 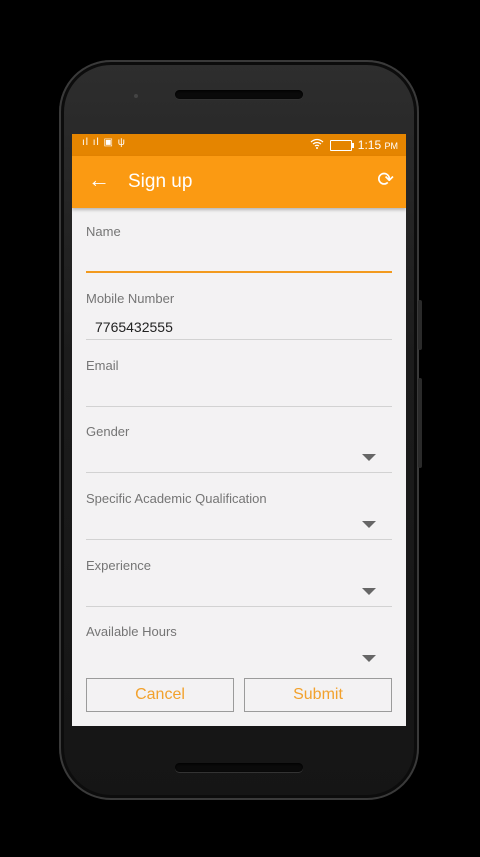 What do you see at coordinates (239, 644) in the screenshot?
I see `hours-select: Available Hours` at bounding box center [239, 644].